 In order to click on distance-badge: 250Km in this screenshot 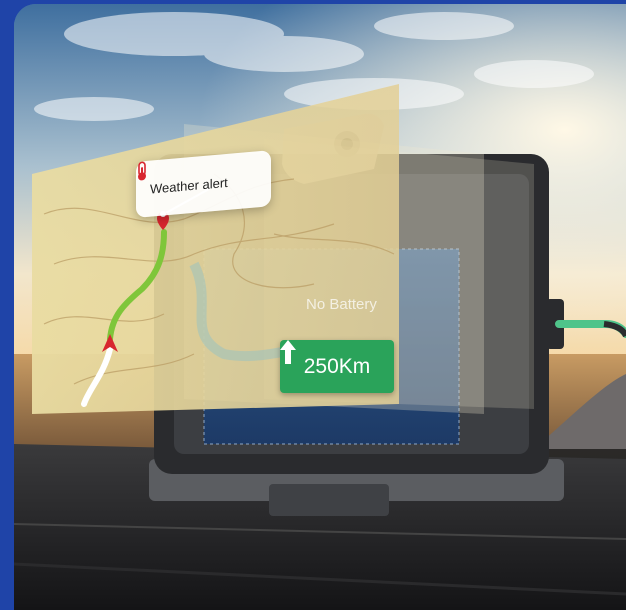, I will do `click(337, 366)`.